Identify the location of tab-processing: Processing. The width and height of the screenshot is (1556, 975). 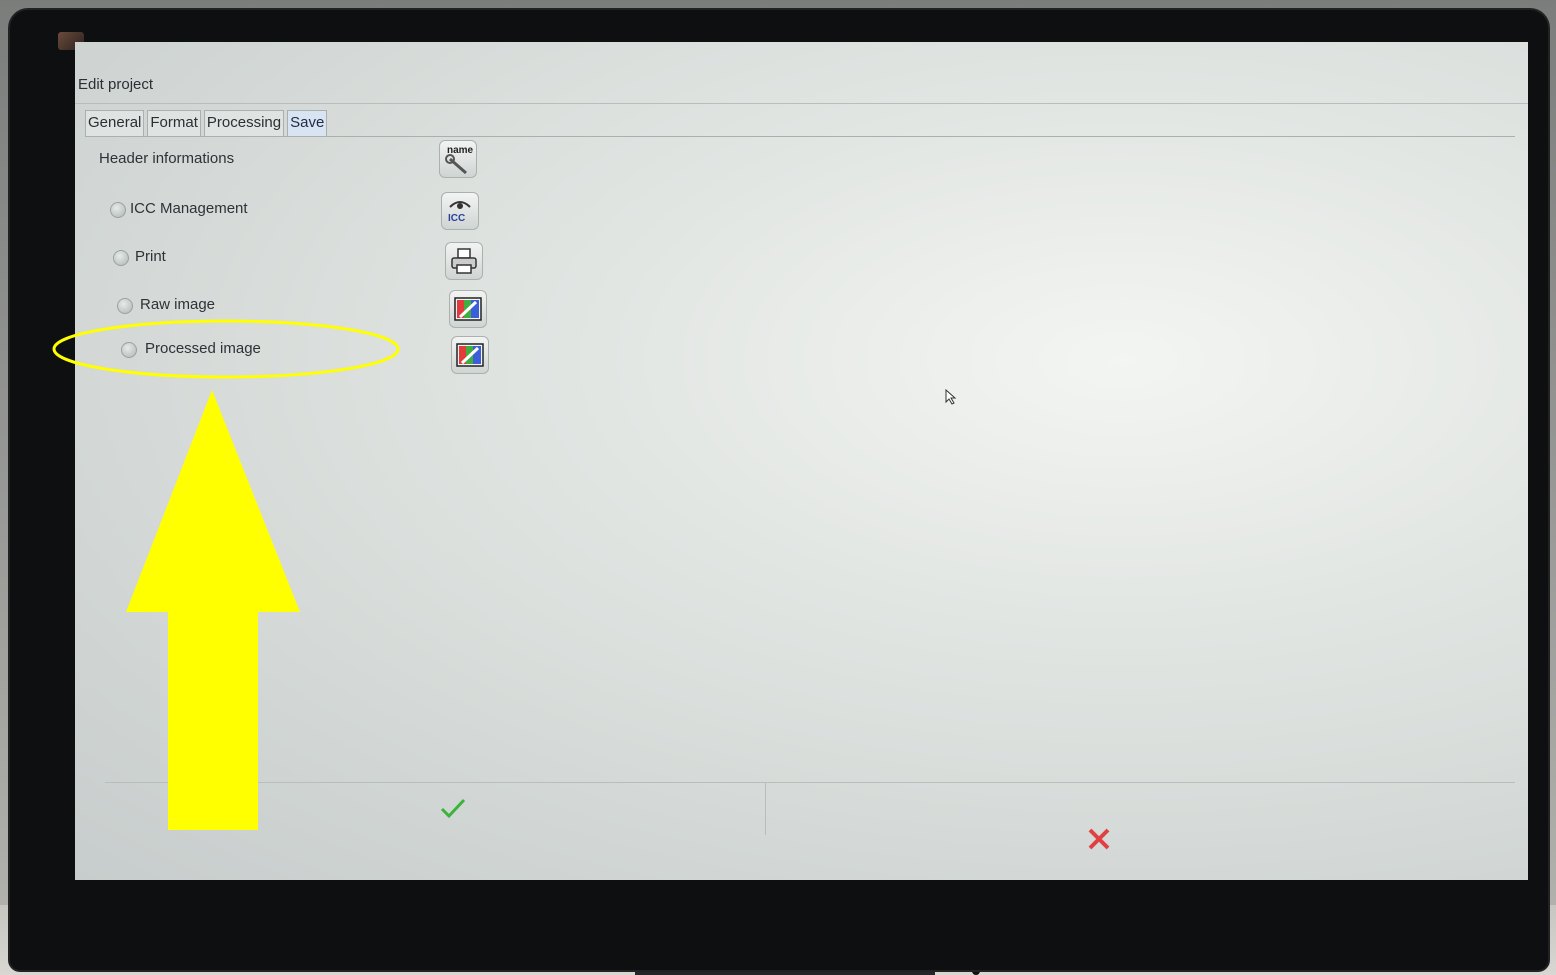
(244, 123).